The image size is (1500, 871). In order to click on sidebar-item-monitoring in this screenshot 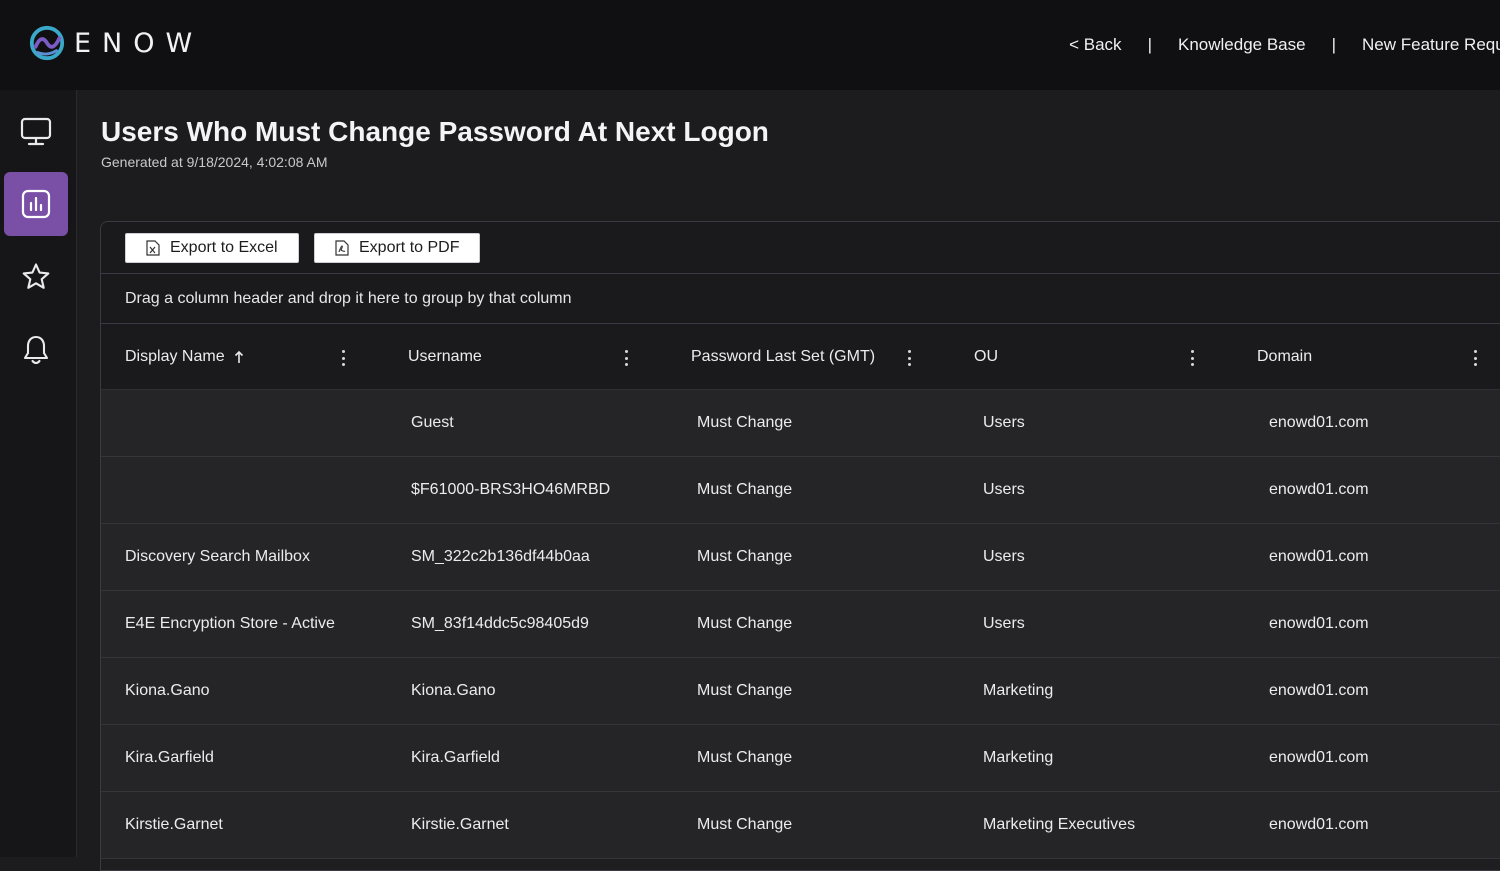, I will do `click(36, 132)`.